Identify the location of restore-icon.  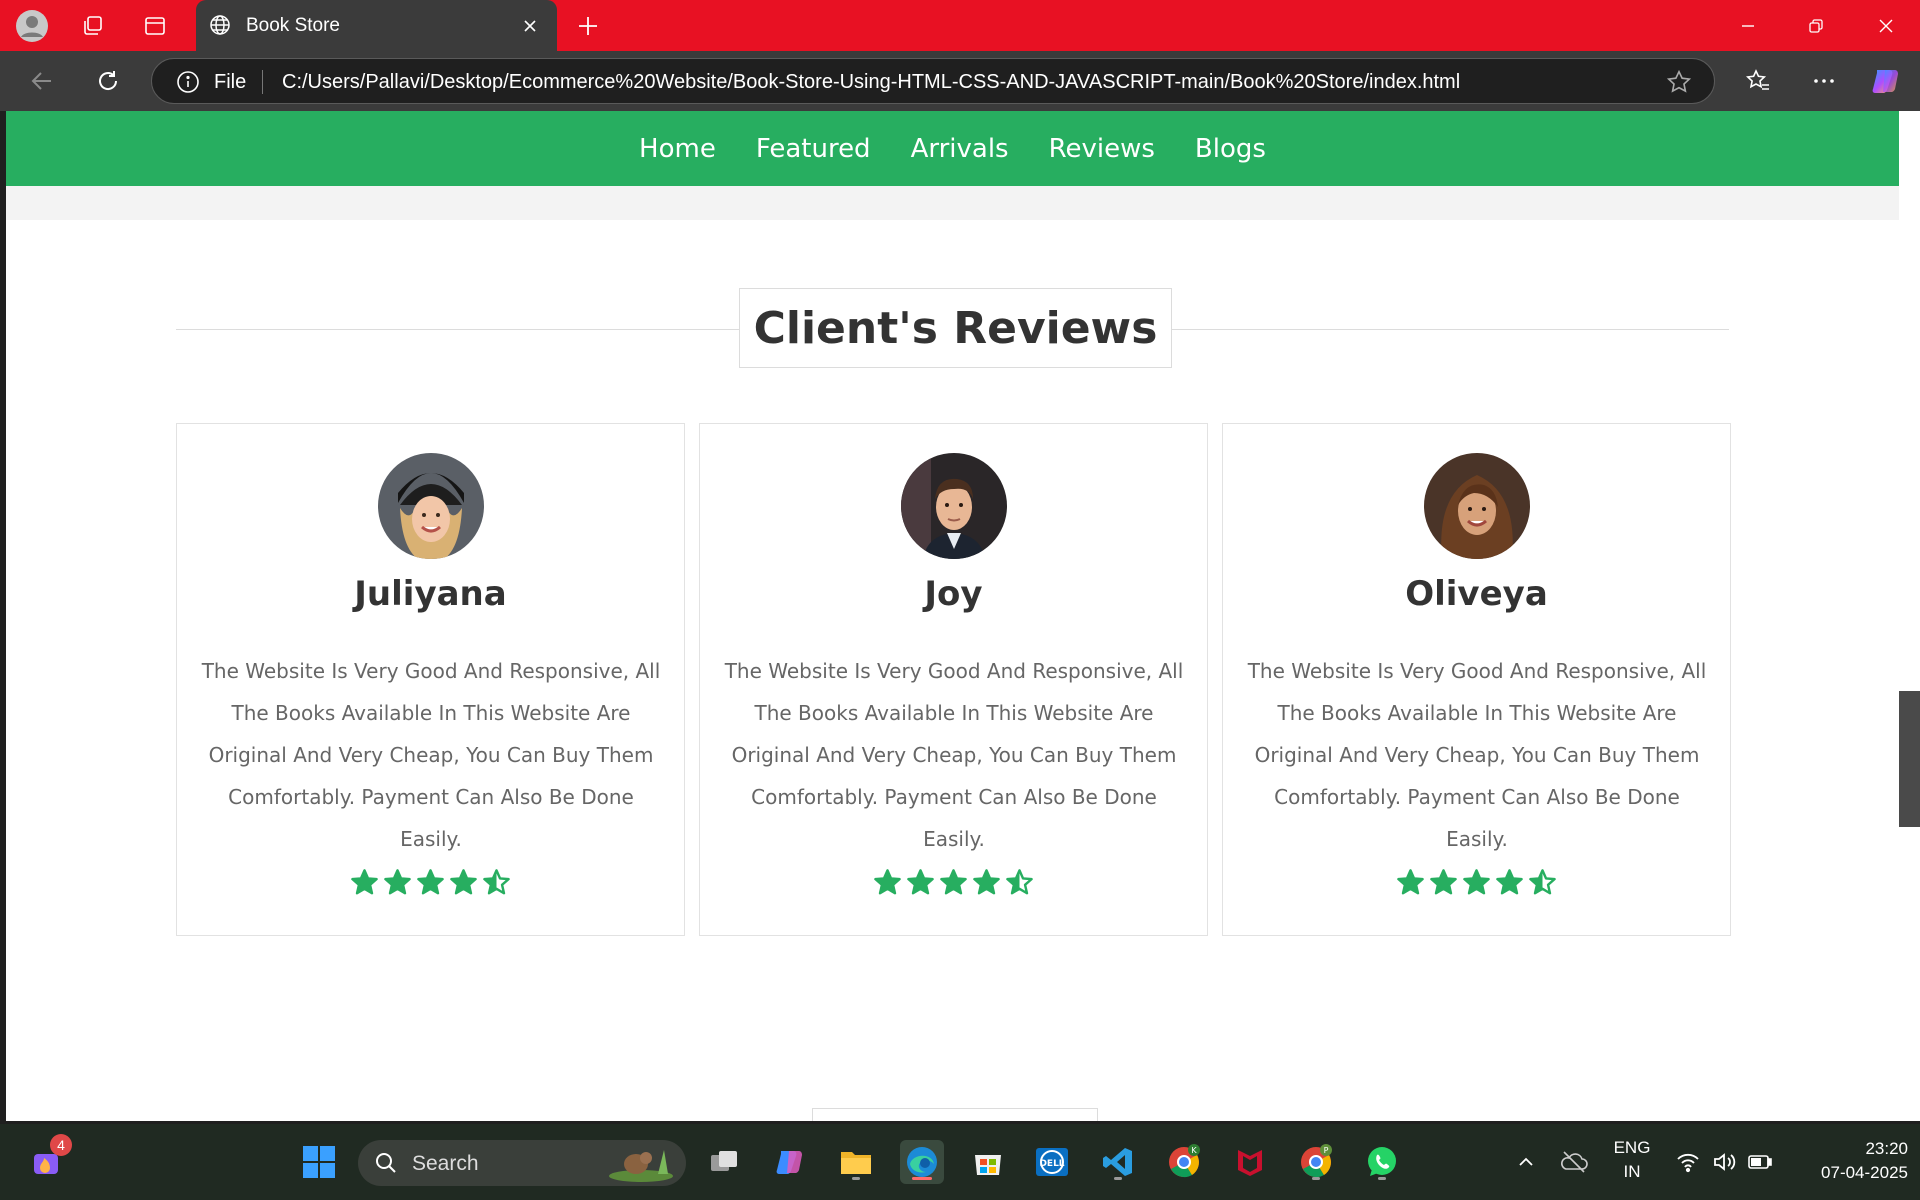
(1816, 25).